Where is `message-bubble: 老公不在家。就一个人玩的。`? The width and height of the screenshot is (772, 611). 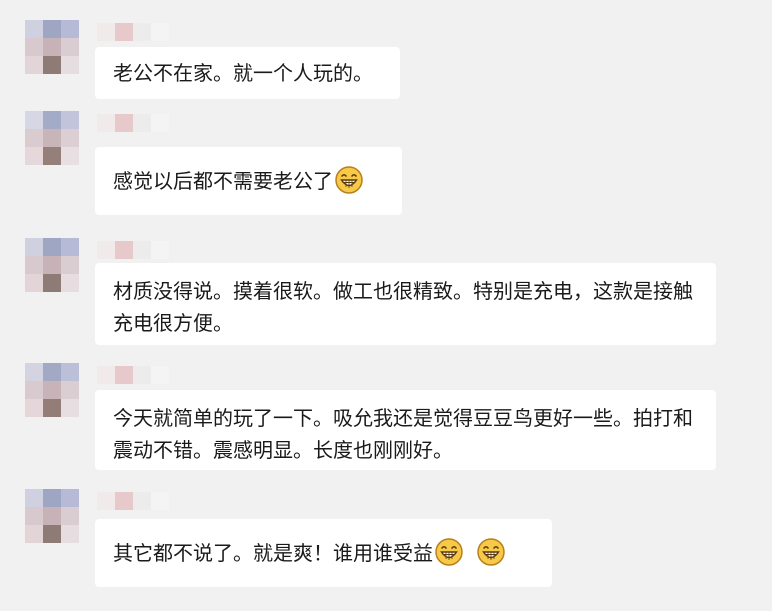
message-bubble: 老公不在家。就一个人玩的。 is located at coordinates (247, 73).